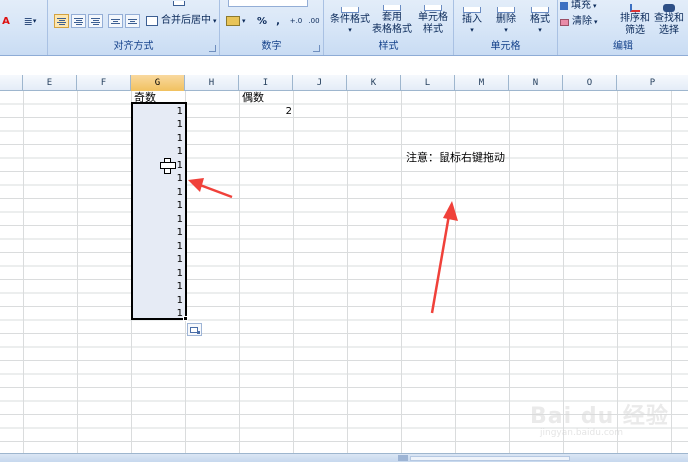 This screenshot has width=688, height=462. I want to click on scroll-left-button, so click(403, 458).